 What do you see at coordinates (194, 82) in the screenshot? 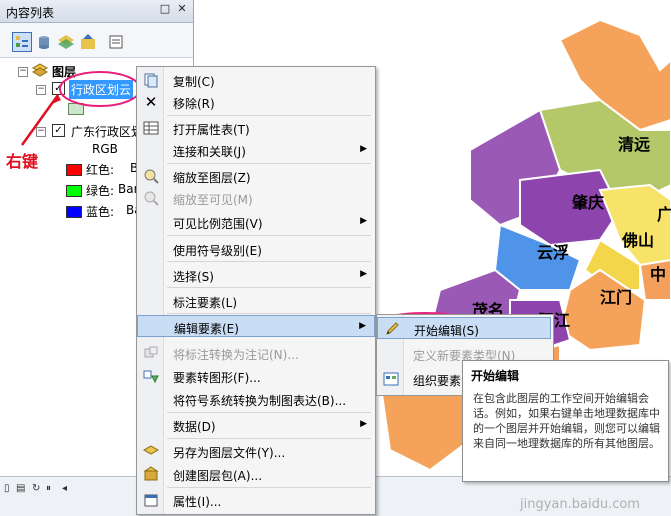
I see `menu-label-copy: 复制(C)` at bounding box center [194, 82].